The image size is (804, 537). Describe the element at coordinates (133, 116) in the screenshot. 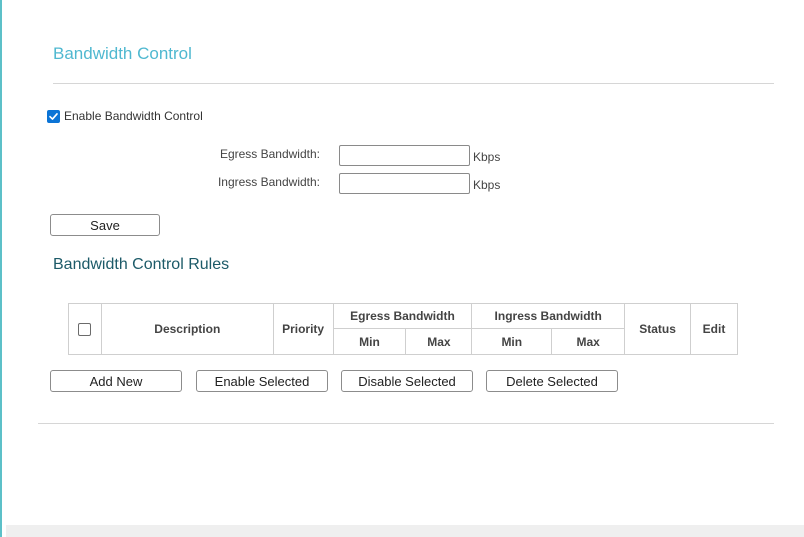

I see `enable-bandwidth-label: Enable Bandwidth Control` at that location.